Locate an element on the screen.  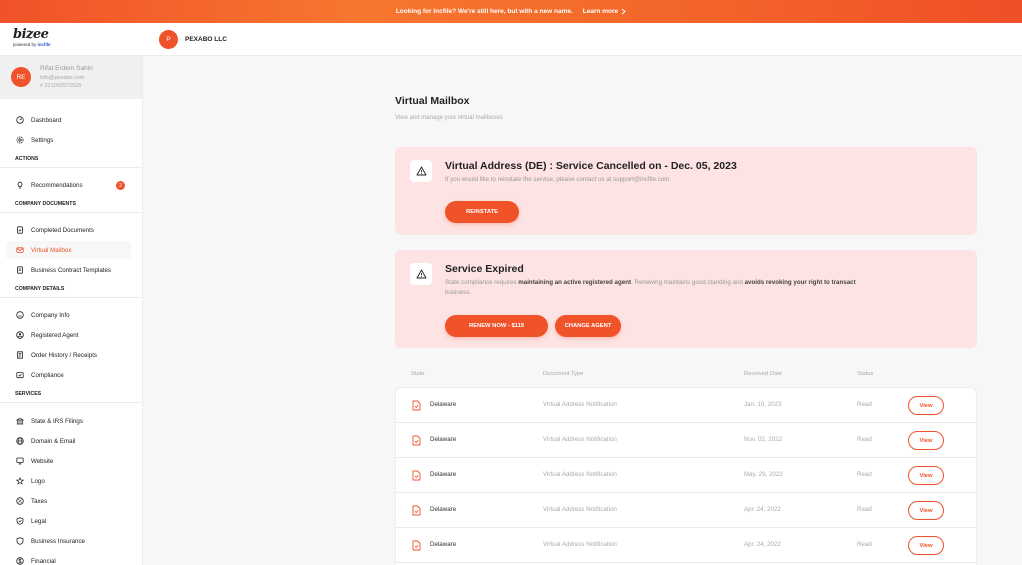
company-avatar: P is located at coordinates (168, 39).